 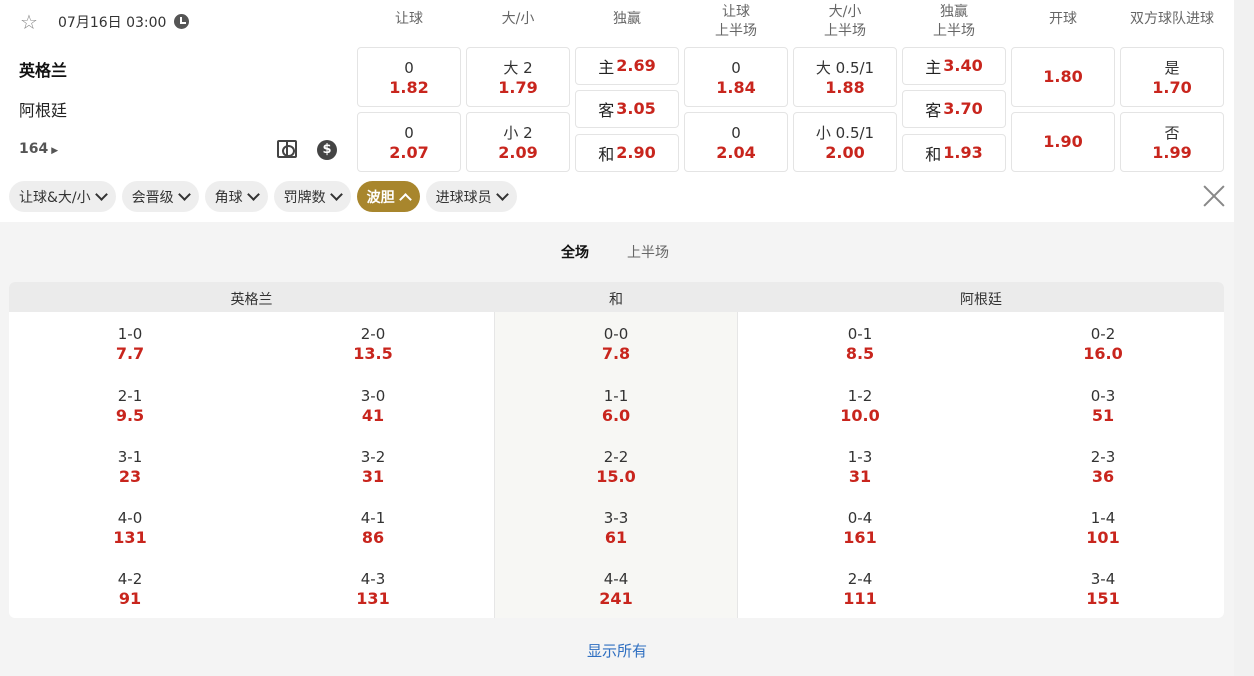 I want to click on score-cell: 4-3 131, so click(x=373, y=589).